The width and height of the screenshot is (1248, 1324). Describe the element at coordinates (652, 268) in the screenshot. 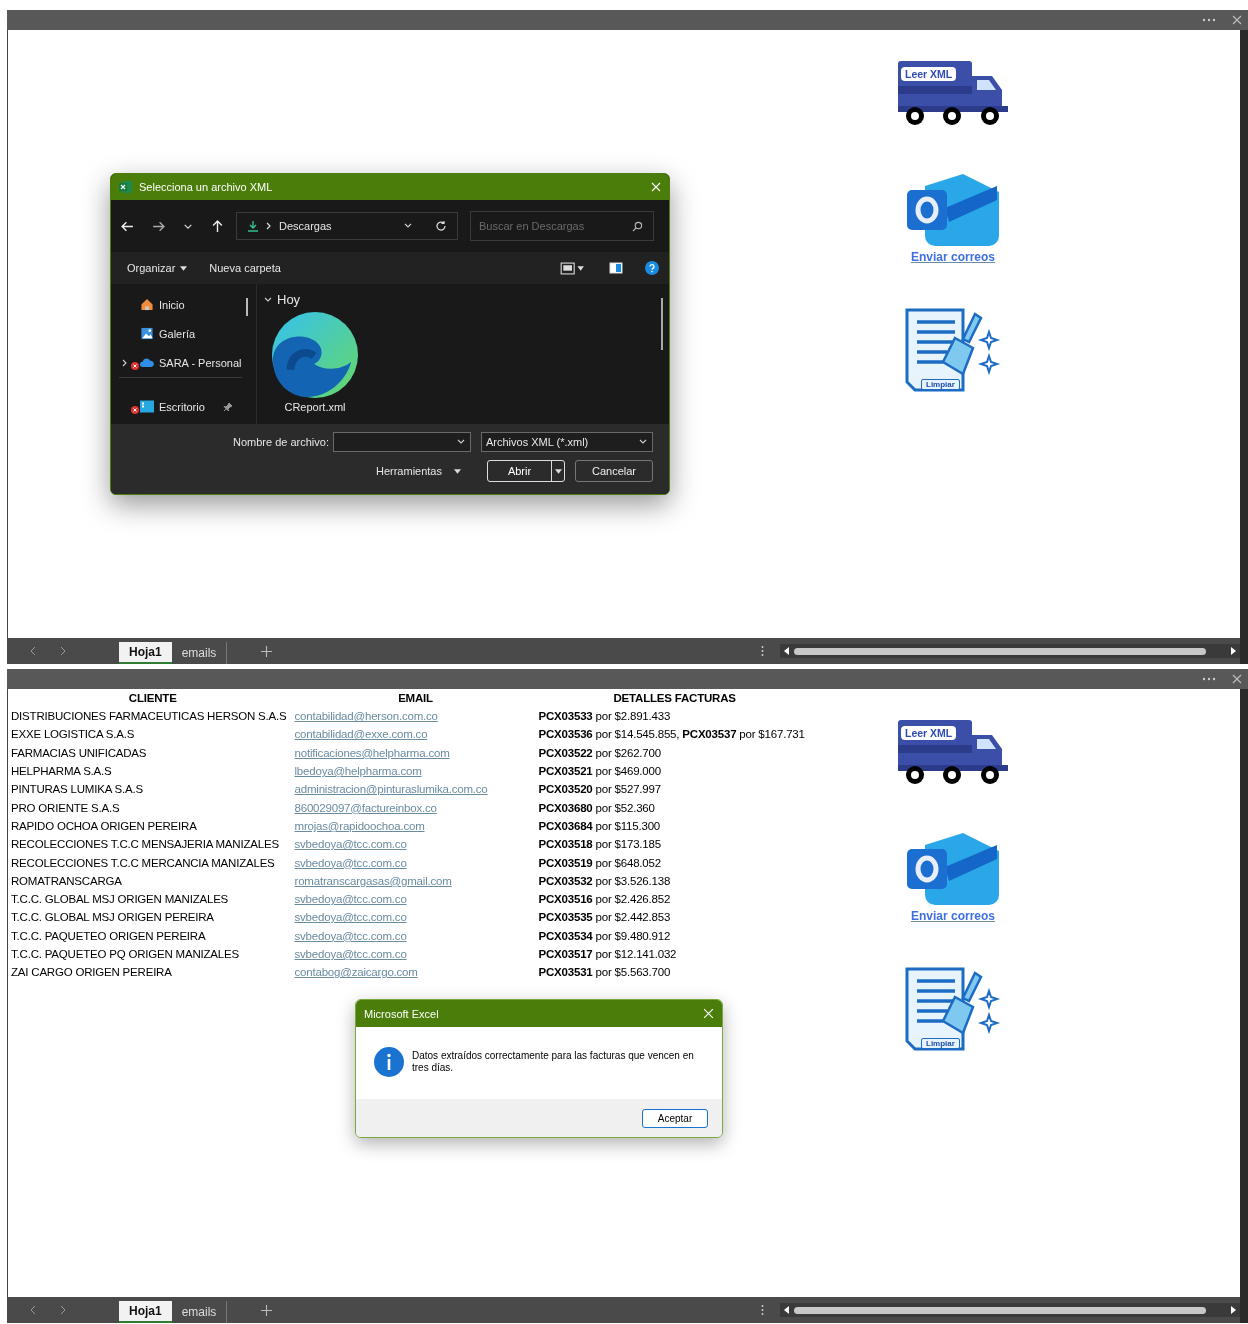

I see `help-icon` at that location.